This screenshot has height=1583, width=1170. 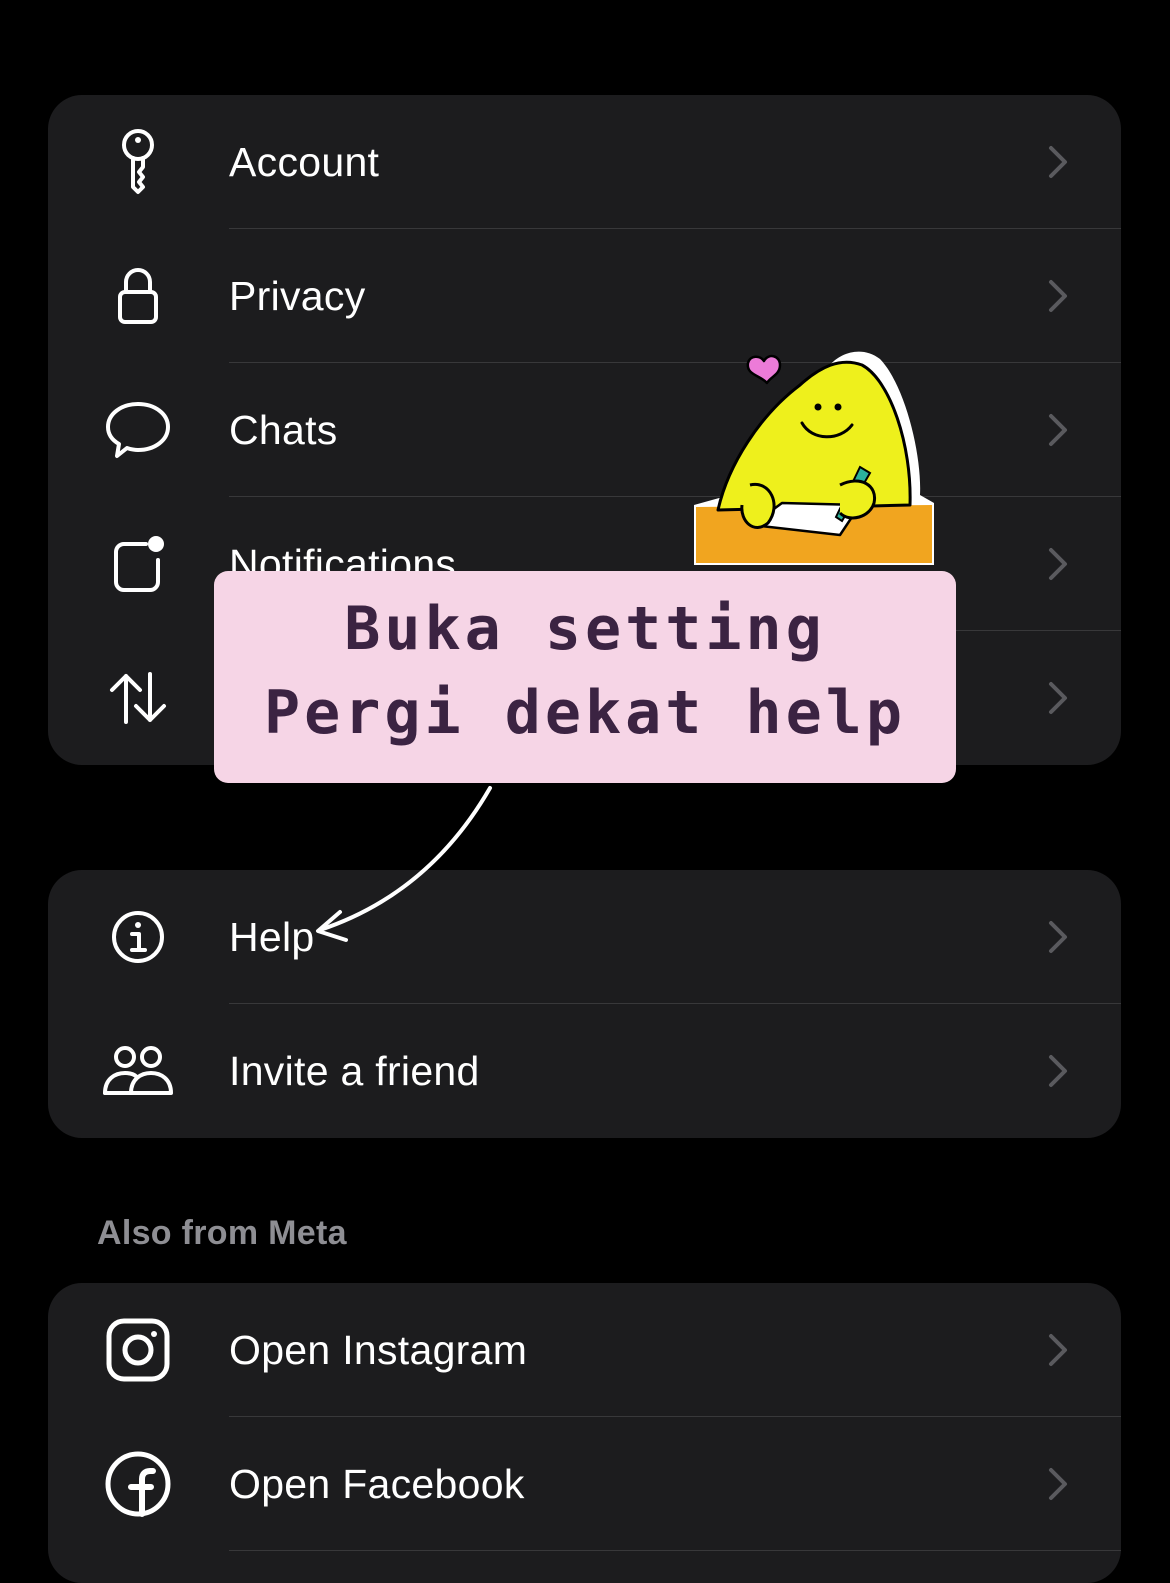 I want to click on writing-character-sticker-icon, so click(x=814, y=458).